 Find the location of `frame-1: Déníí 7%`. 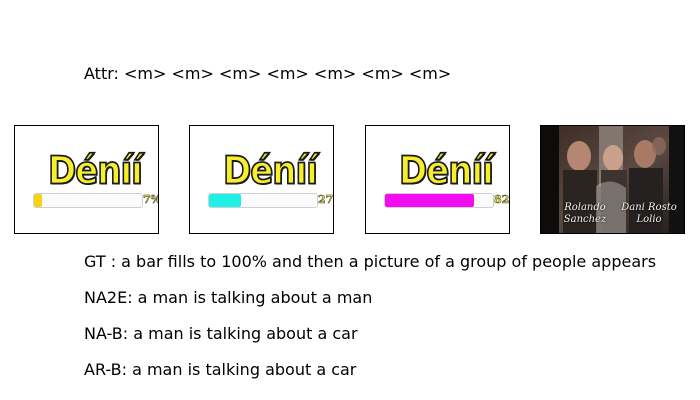

frame-1: Déníí 7% is located at coordinates (86, 179).